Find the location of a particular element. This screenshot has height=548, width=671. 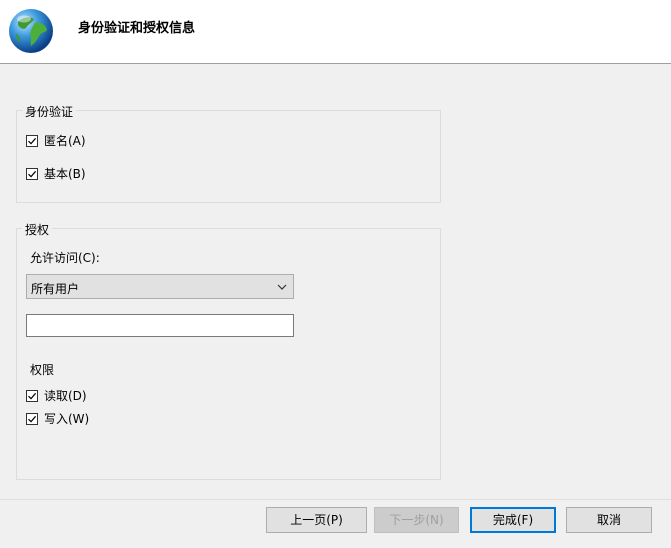

page-title: 身份验证和授权信息 is located at coordinates (137, 28).